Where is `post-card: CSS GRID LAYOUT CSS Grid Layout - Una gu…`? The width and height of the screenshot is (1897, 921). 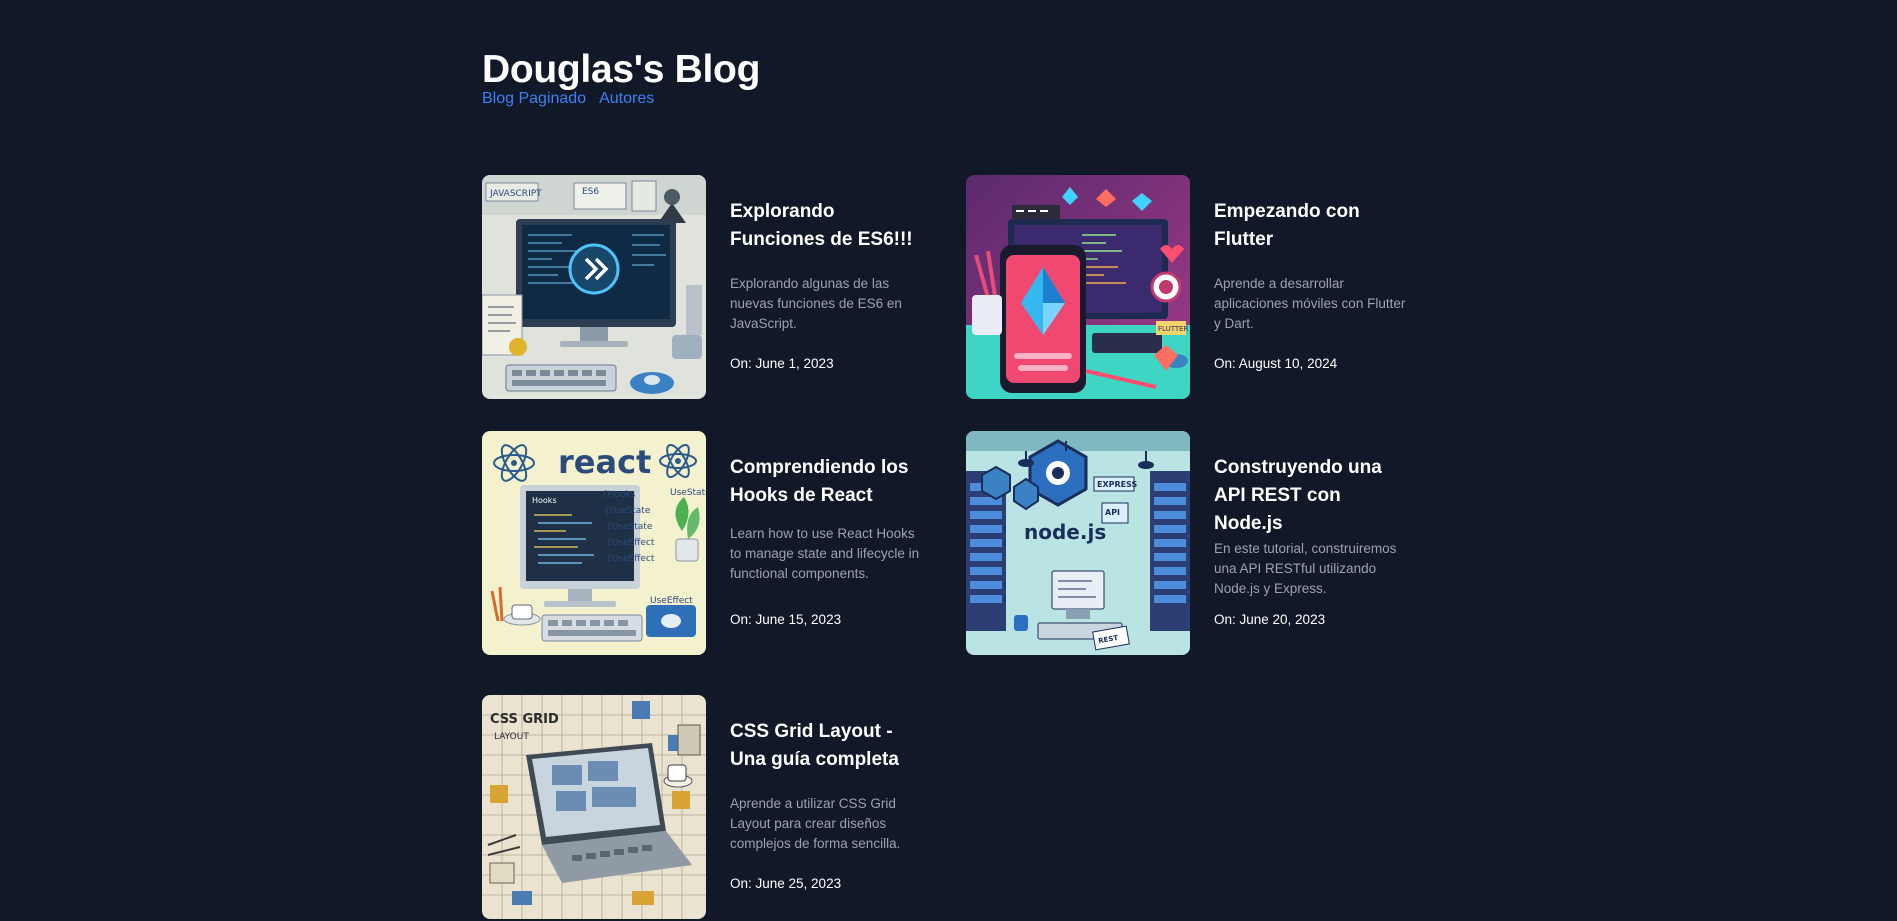
post-card: CSS GRID LAYOUT CSS Grid Layout - Una gu… is located at coordinates (712, 808).